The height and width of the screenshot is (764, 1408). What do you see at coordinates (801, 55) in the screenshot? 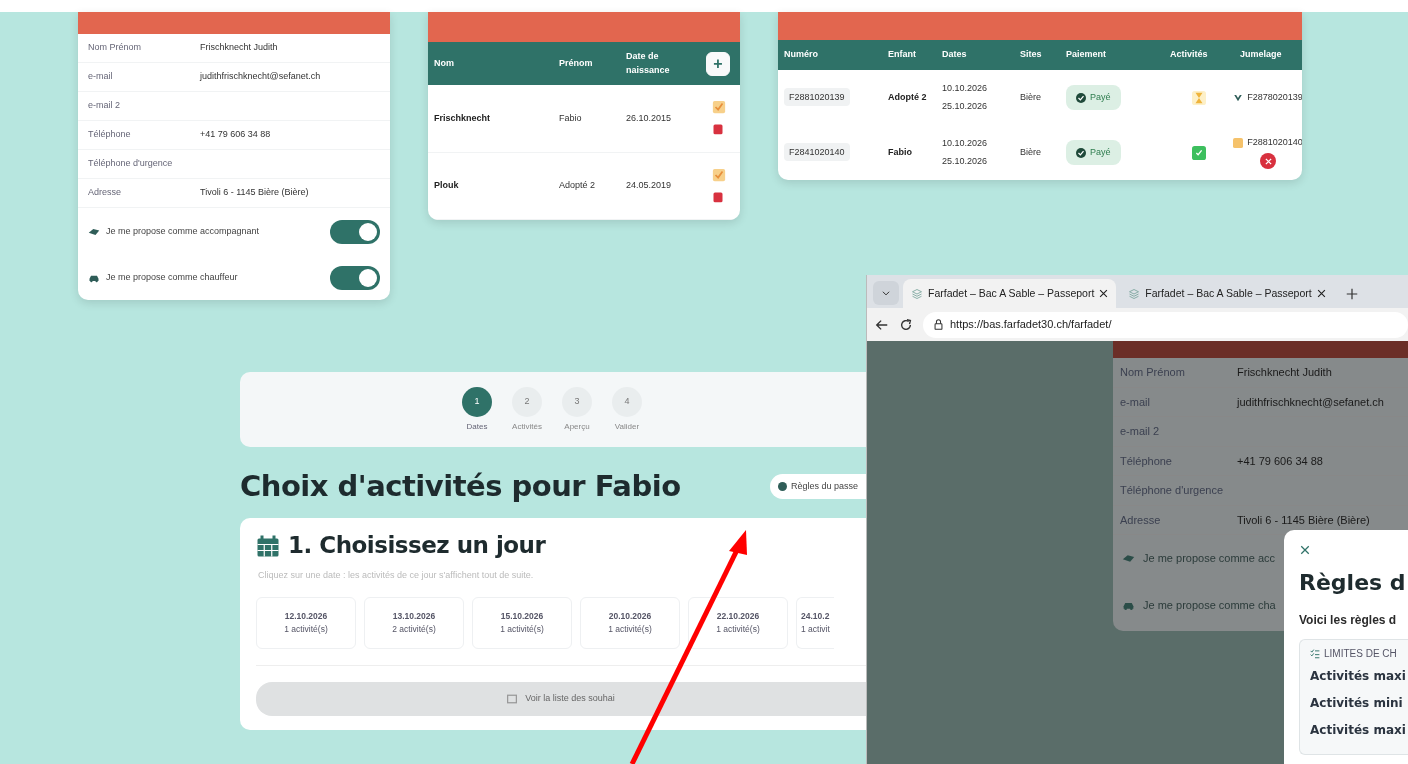
I see `column-header: Numéro` at bounding box center [801, 55].